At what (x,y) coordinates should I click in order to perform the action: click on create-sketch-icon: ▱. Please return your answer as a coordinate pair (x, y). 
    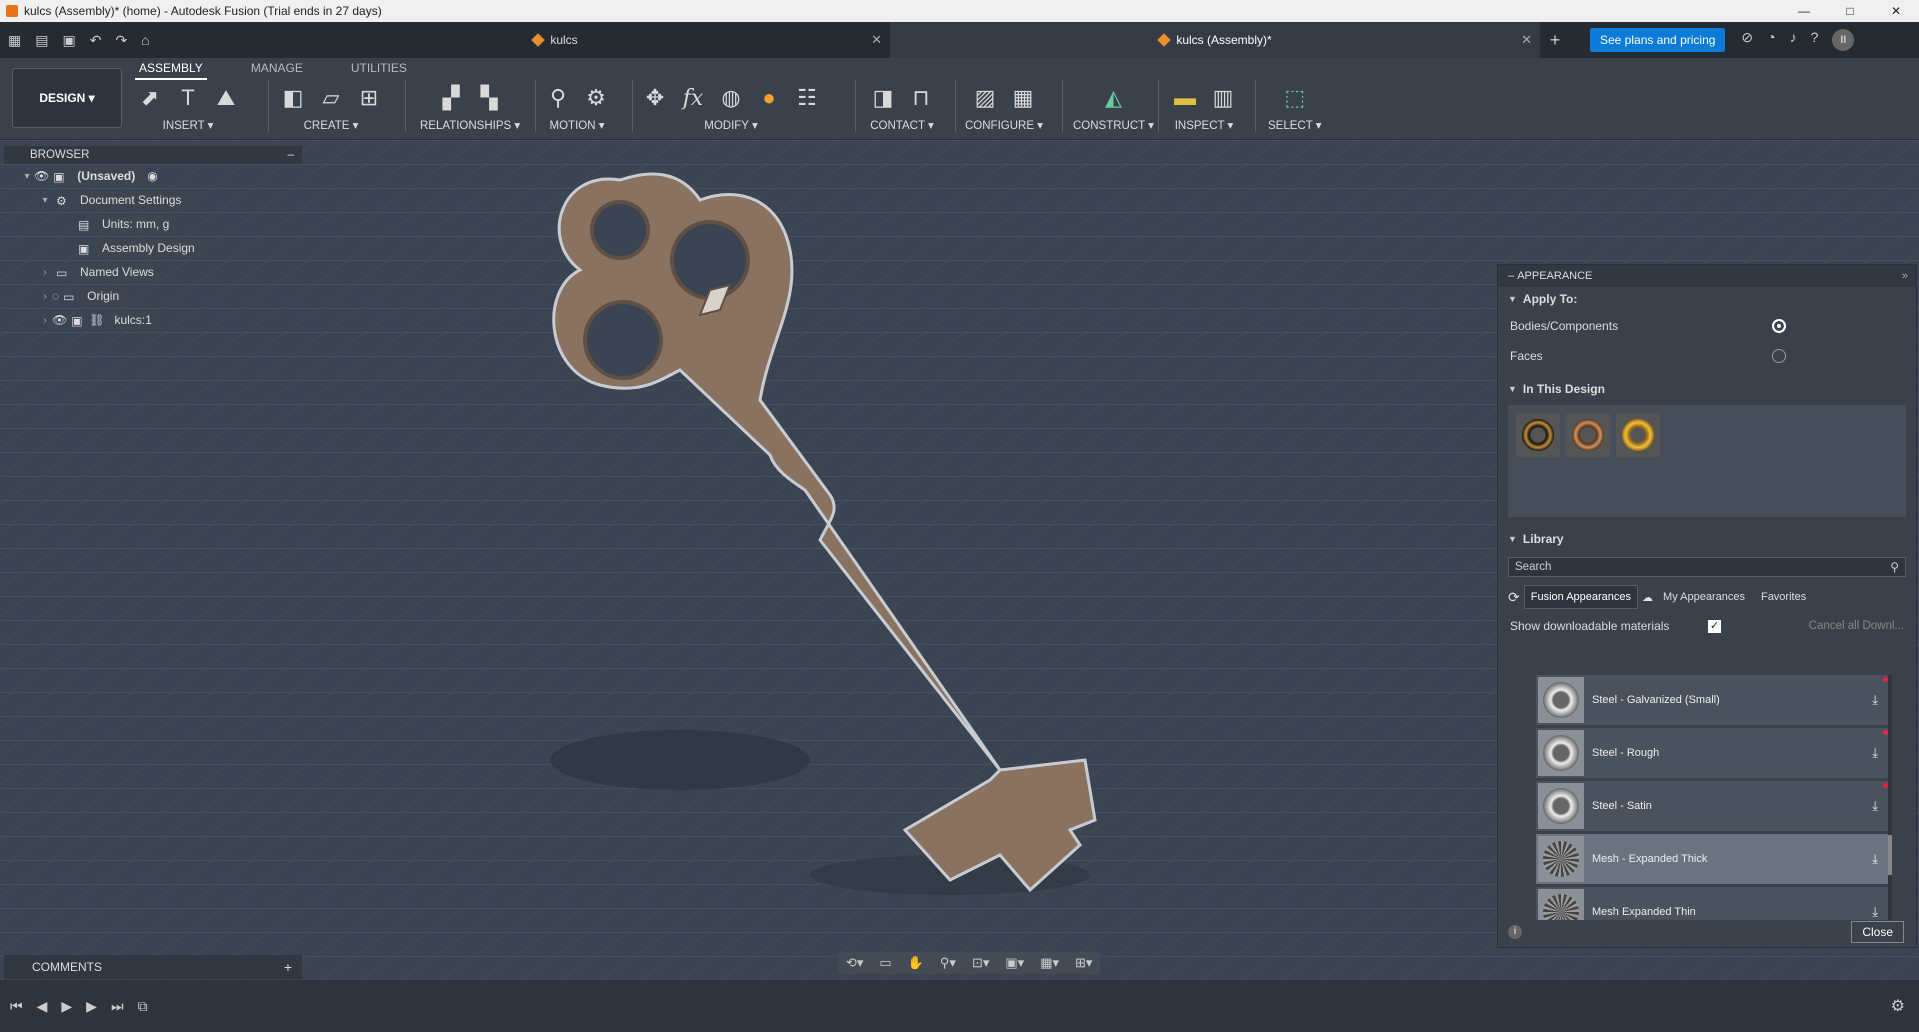
    Looking at the image, I should click on (331, 98).